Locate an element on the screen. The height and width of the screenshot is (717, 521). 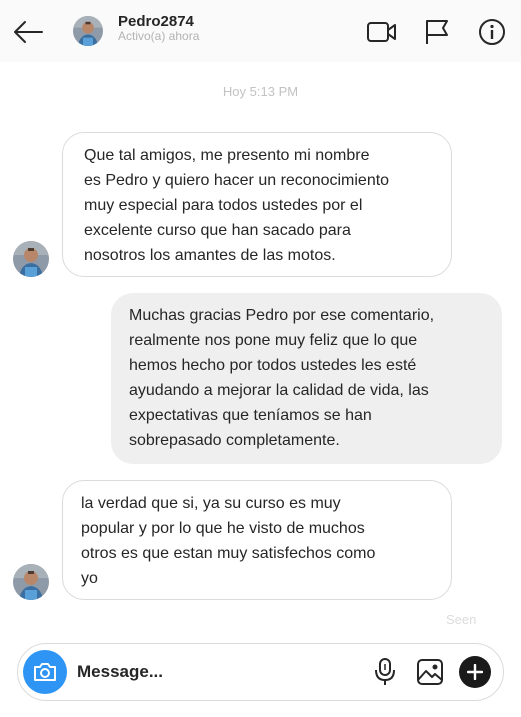
chat-header: Pedro2874 Activo(a) ahora is located at coordinates (260, 31).